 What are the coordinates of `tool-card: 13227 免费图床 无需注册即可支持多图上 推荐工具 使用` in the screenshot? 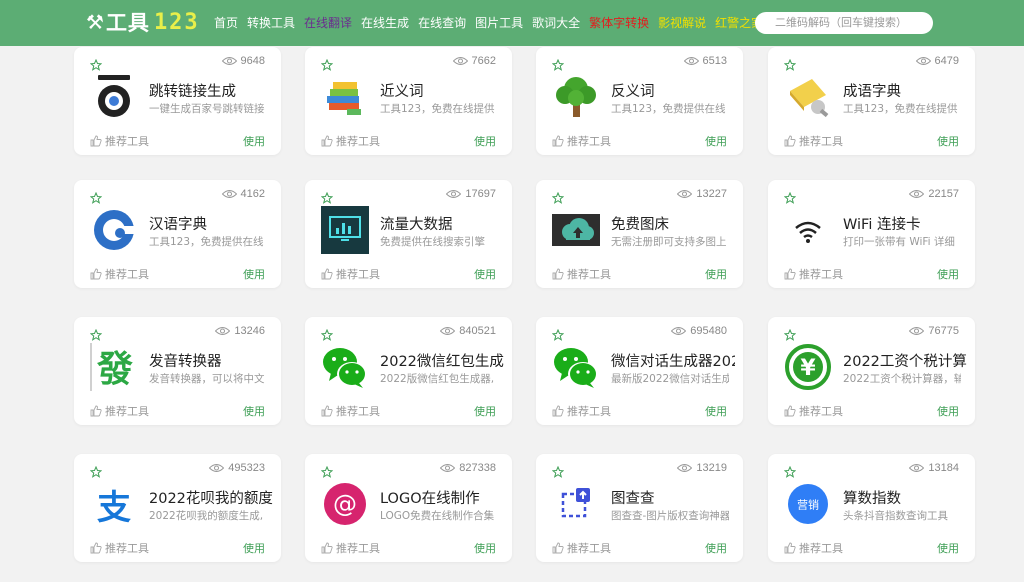 It's located at (639, 234).